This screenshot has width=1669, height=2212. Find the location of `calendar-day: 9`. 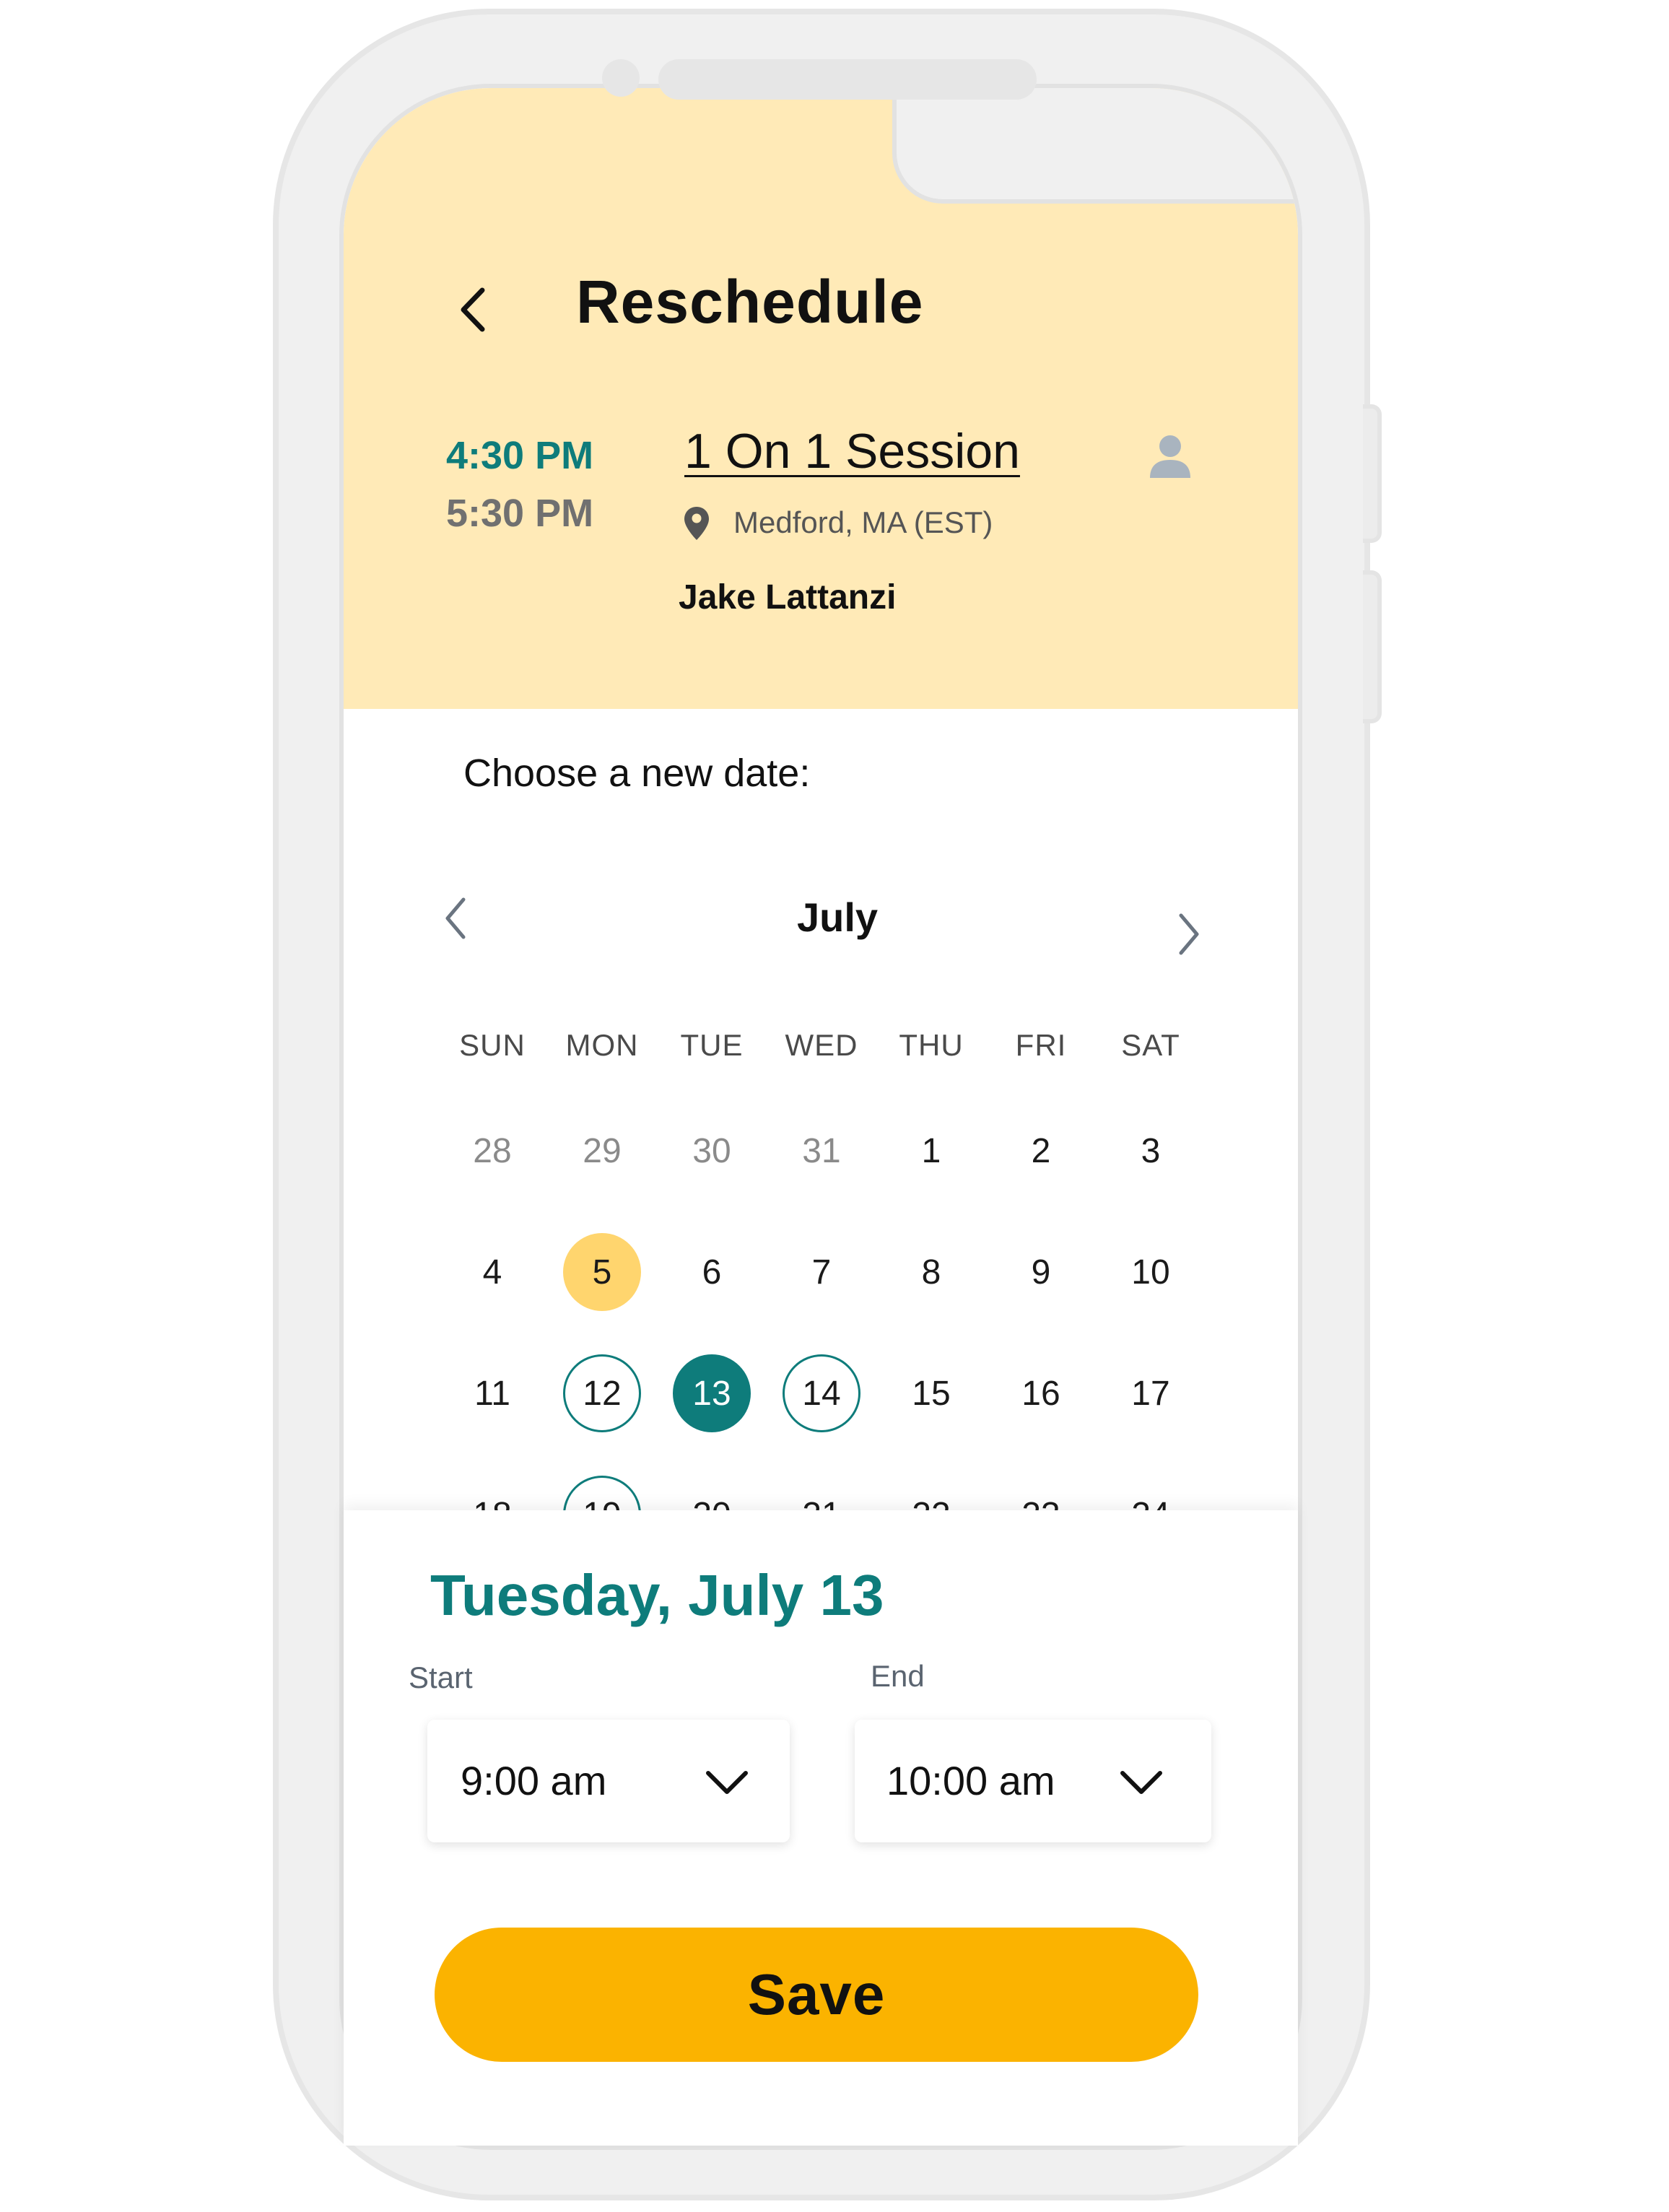

calendar-day: 9 is located at coordinates (1041, 1272).